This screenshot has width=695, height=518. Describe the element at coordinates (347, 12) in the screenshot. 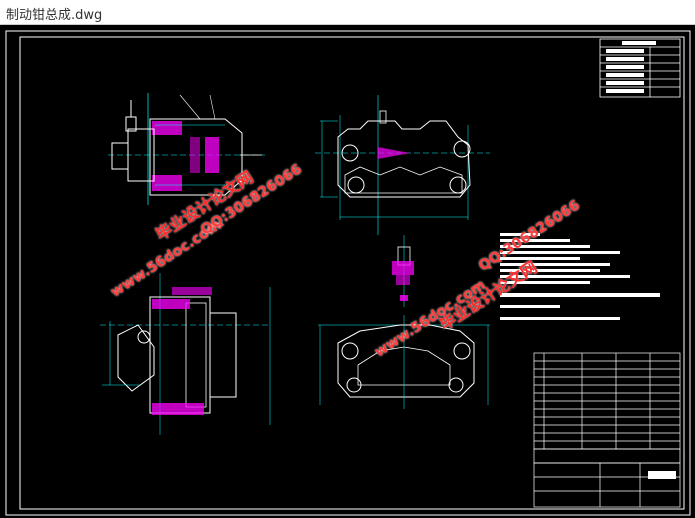

I see `title-bar: 制动钳总成.dwg` at that location.